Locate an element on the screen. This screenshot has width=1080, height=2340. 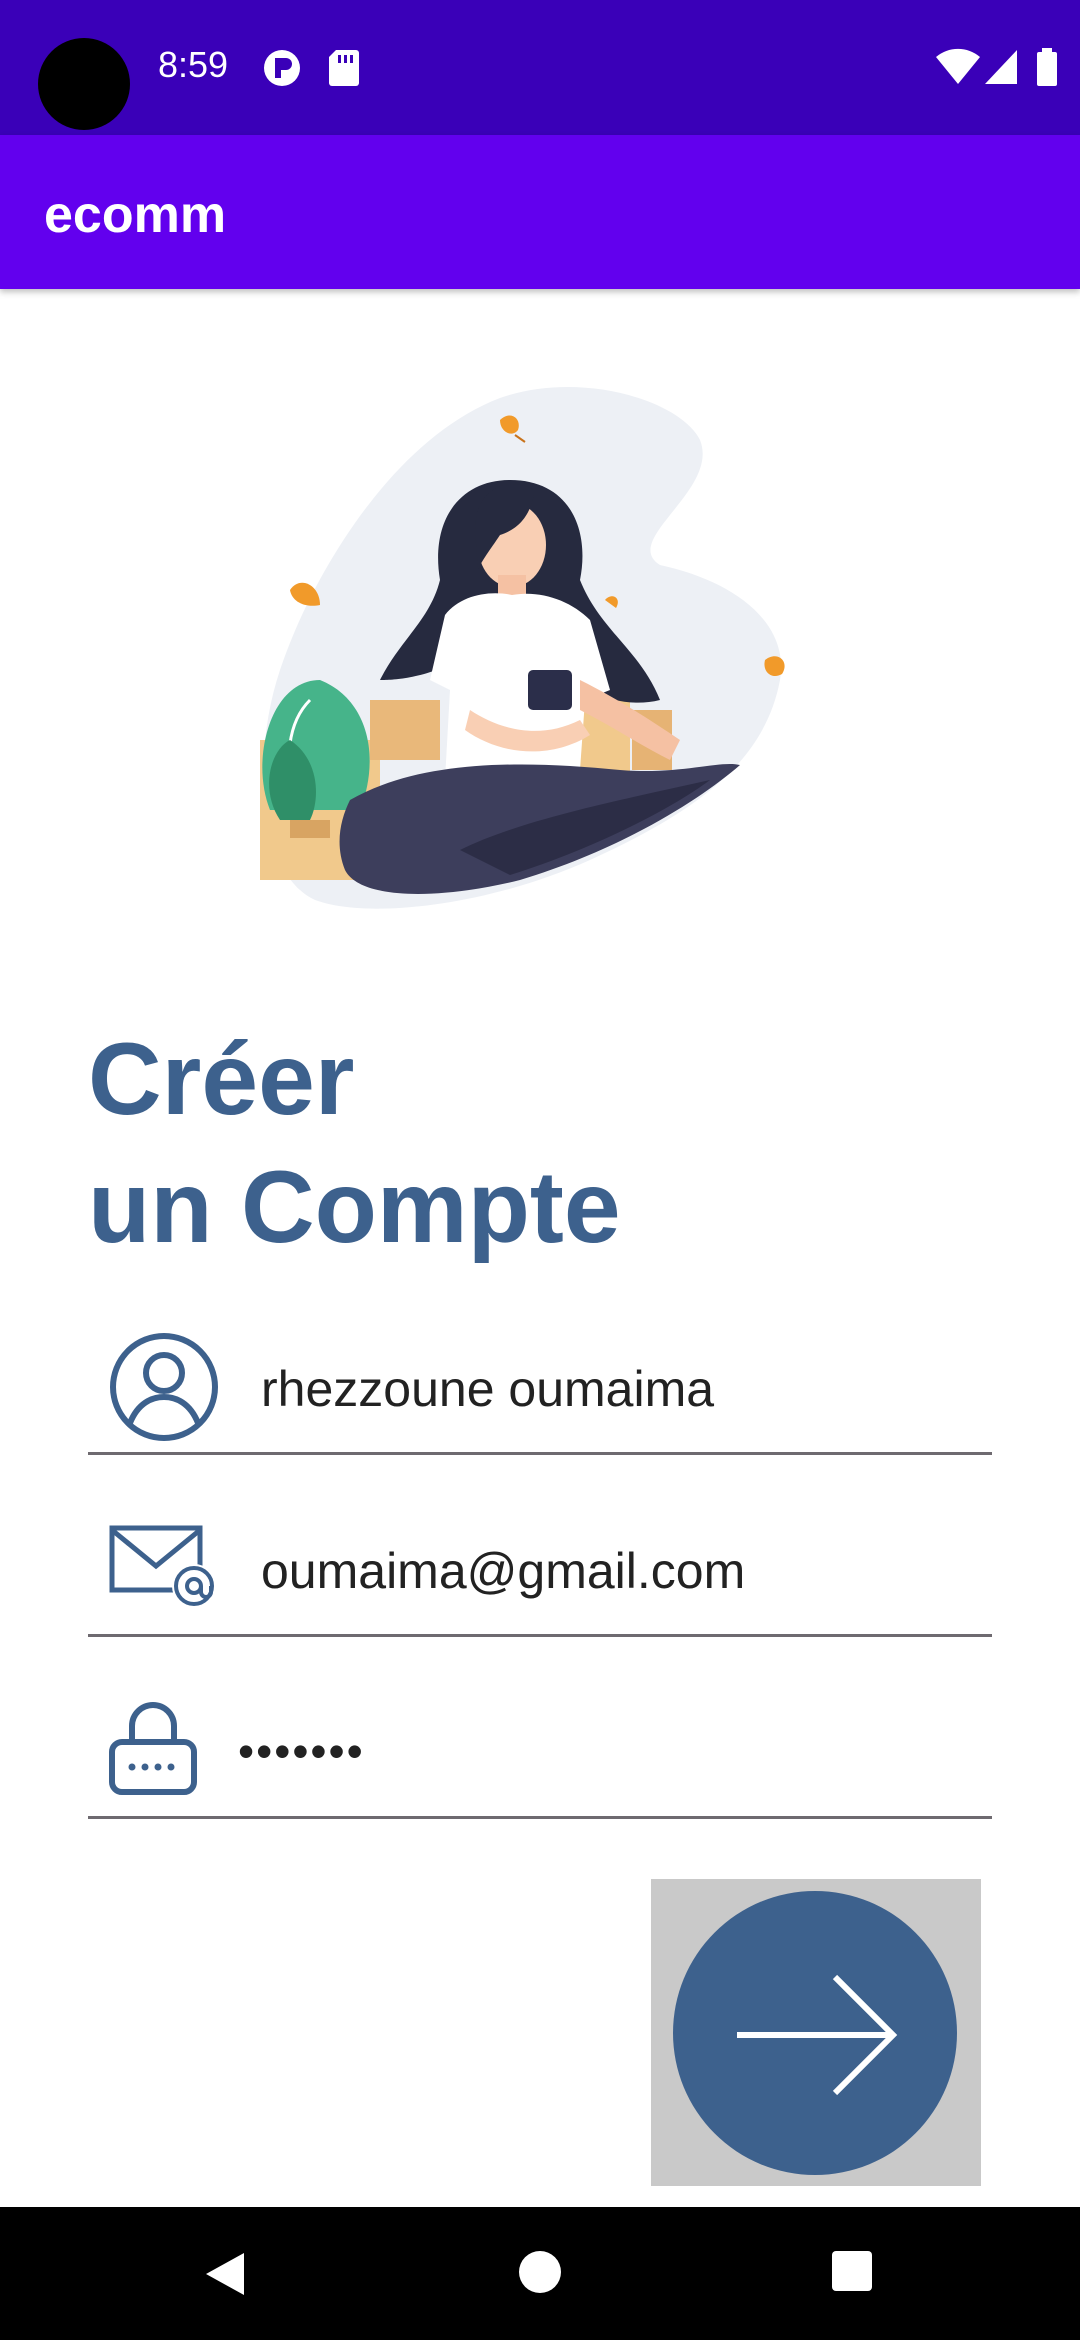
email-input: oumaima@gmail.com is located at coordinates (503, 1571).